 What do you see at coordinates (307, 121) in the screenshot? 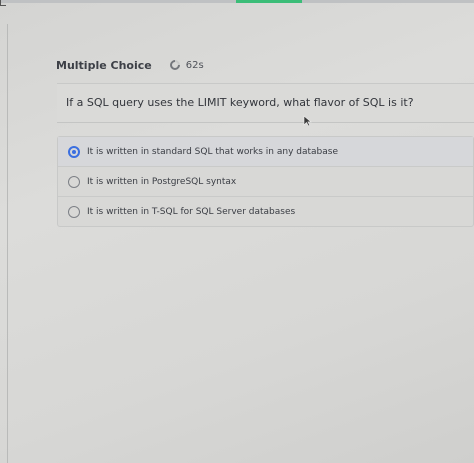
I see `mouse-cursor-icon` at bounding box center [307, 121].